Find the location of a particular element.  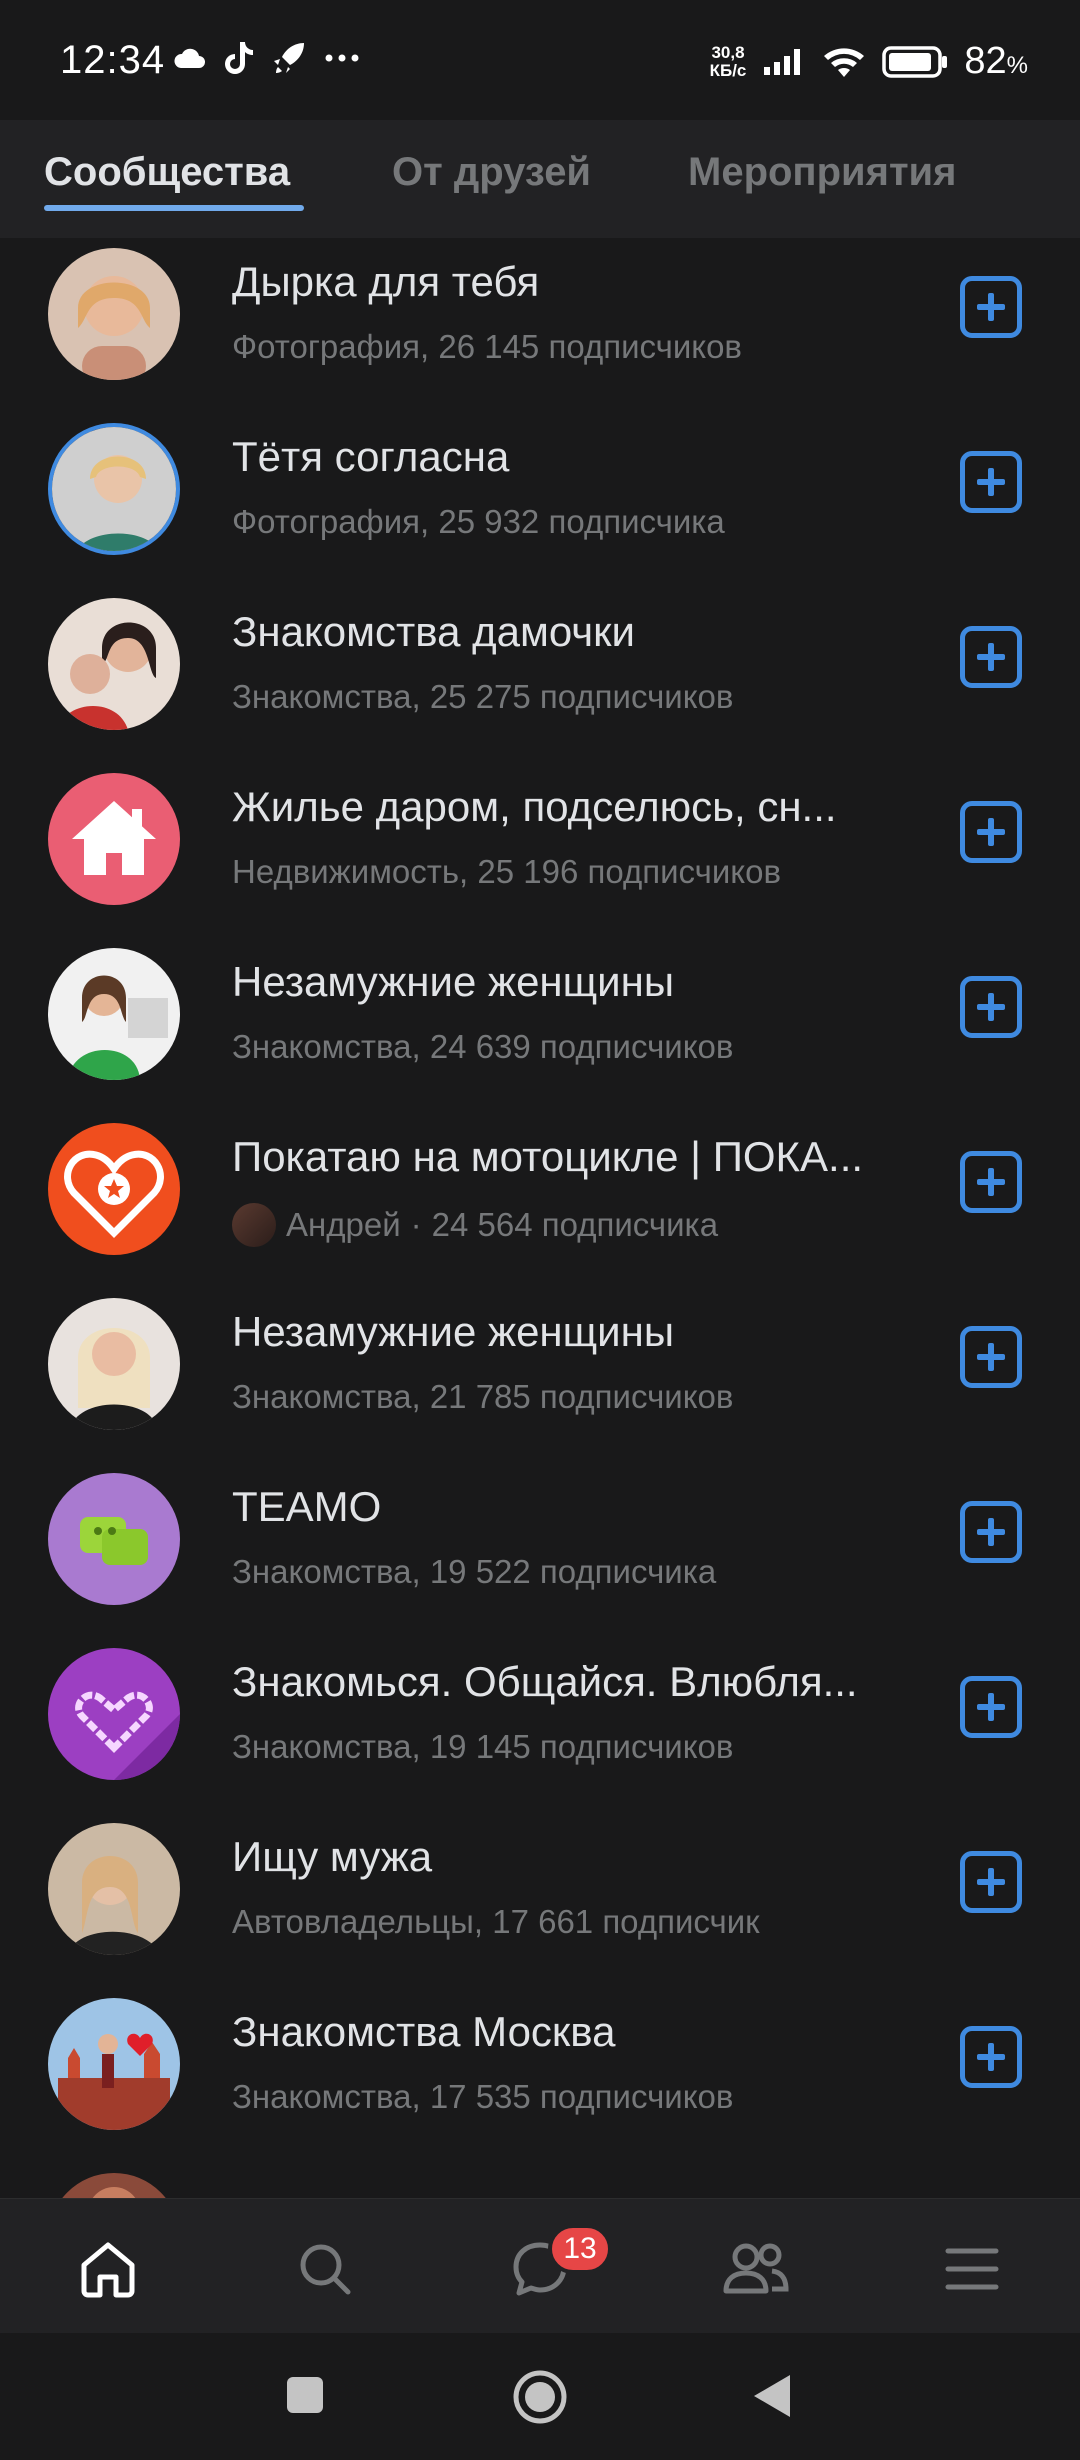

notification-icons is located at coordinates (266, 58).